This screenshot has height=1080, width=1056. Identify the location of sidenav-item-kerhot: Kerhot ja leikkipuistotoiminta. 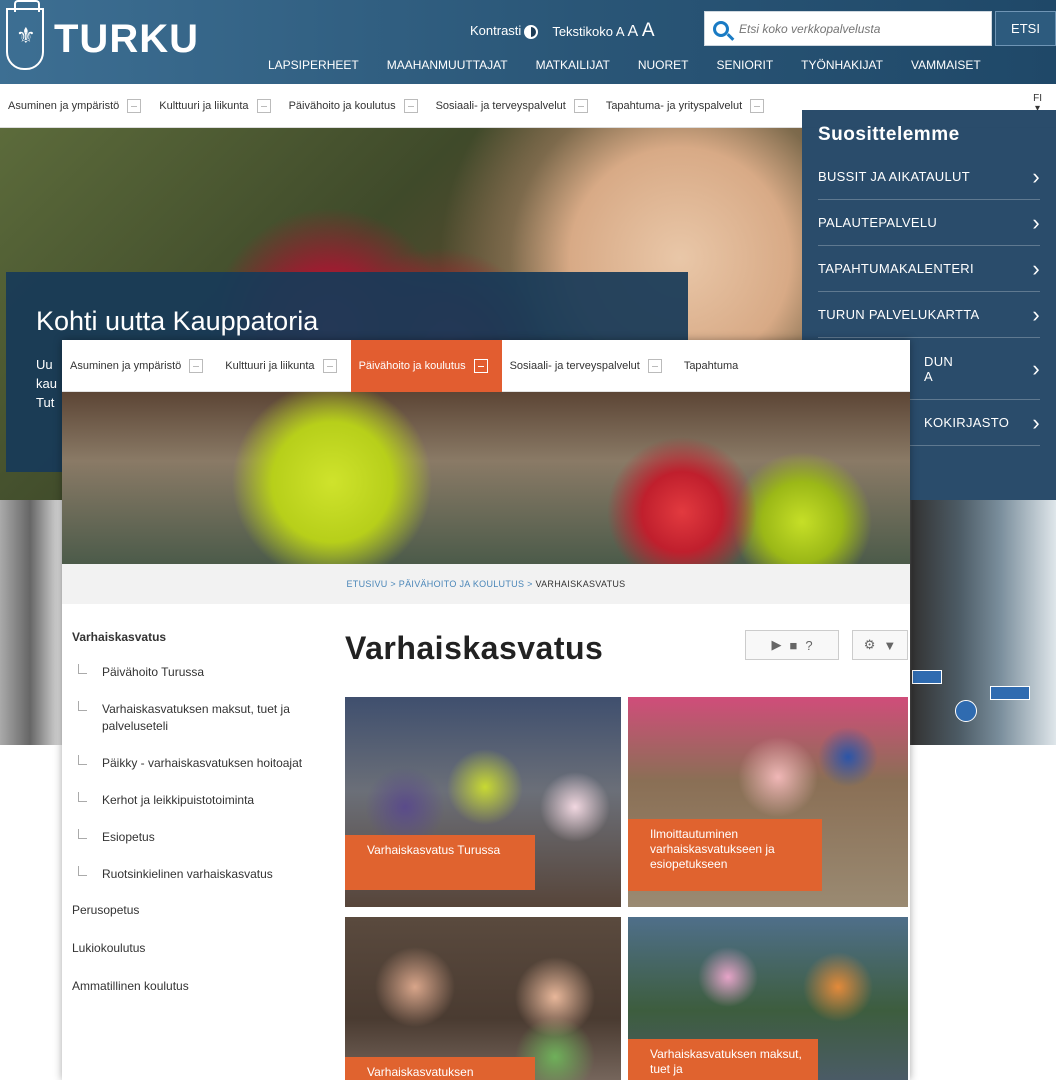
(202, 800).